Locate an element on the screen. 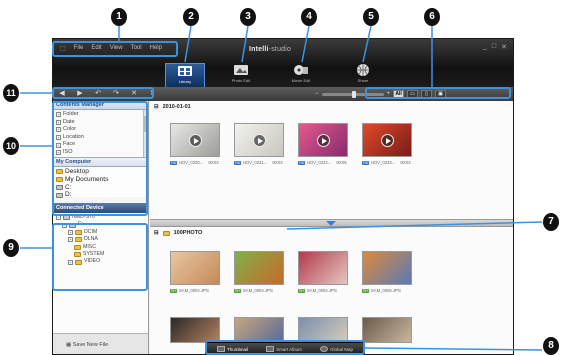 The width and height of the screenshot is (562, 355). highlight-menu-bar is located at coordinates (115, 49).